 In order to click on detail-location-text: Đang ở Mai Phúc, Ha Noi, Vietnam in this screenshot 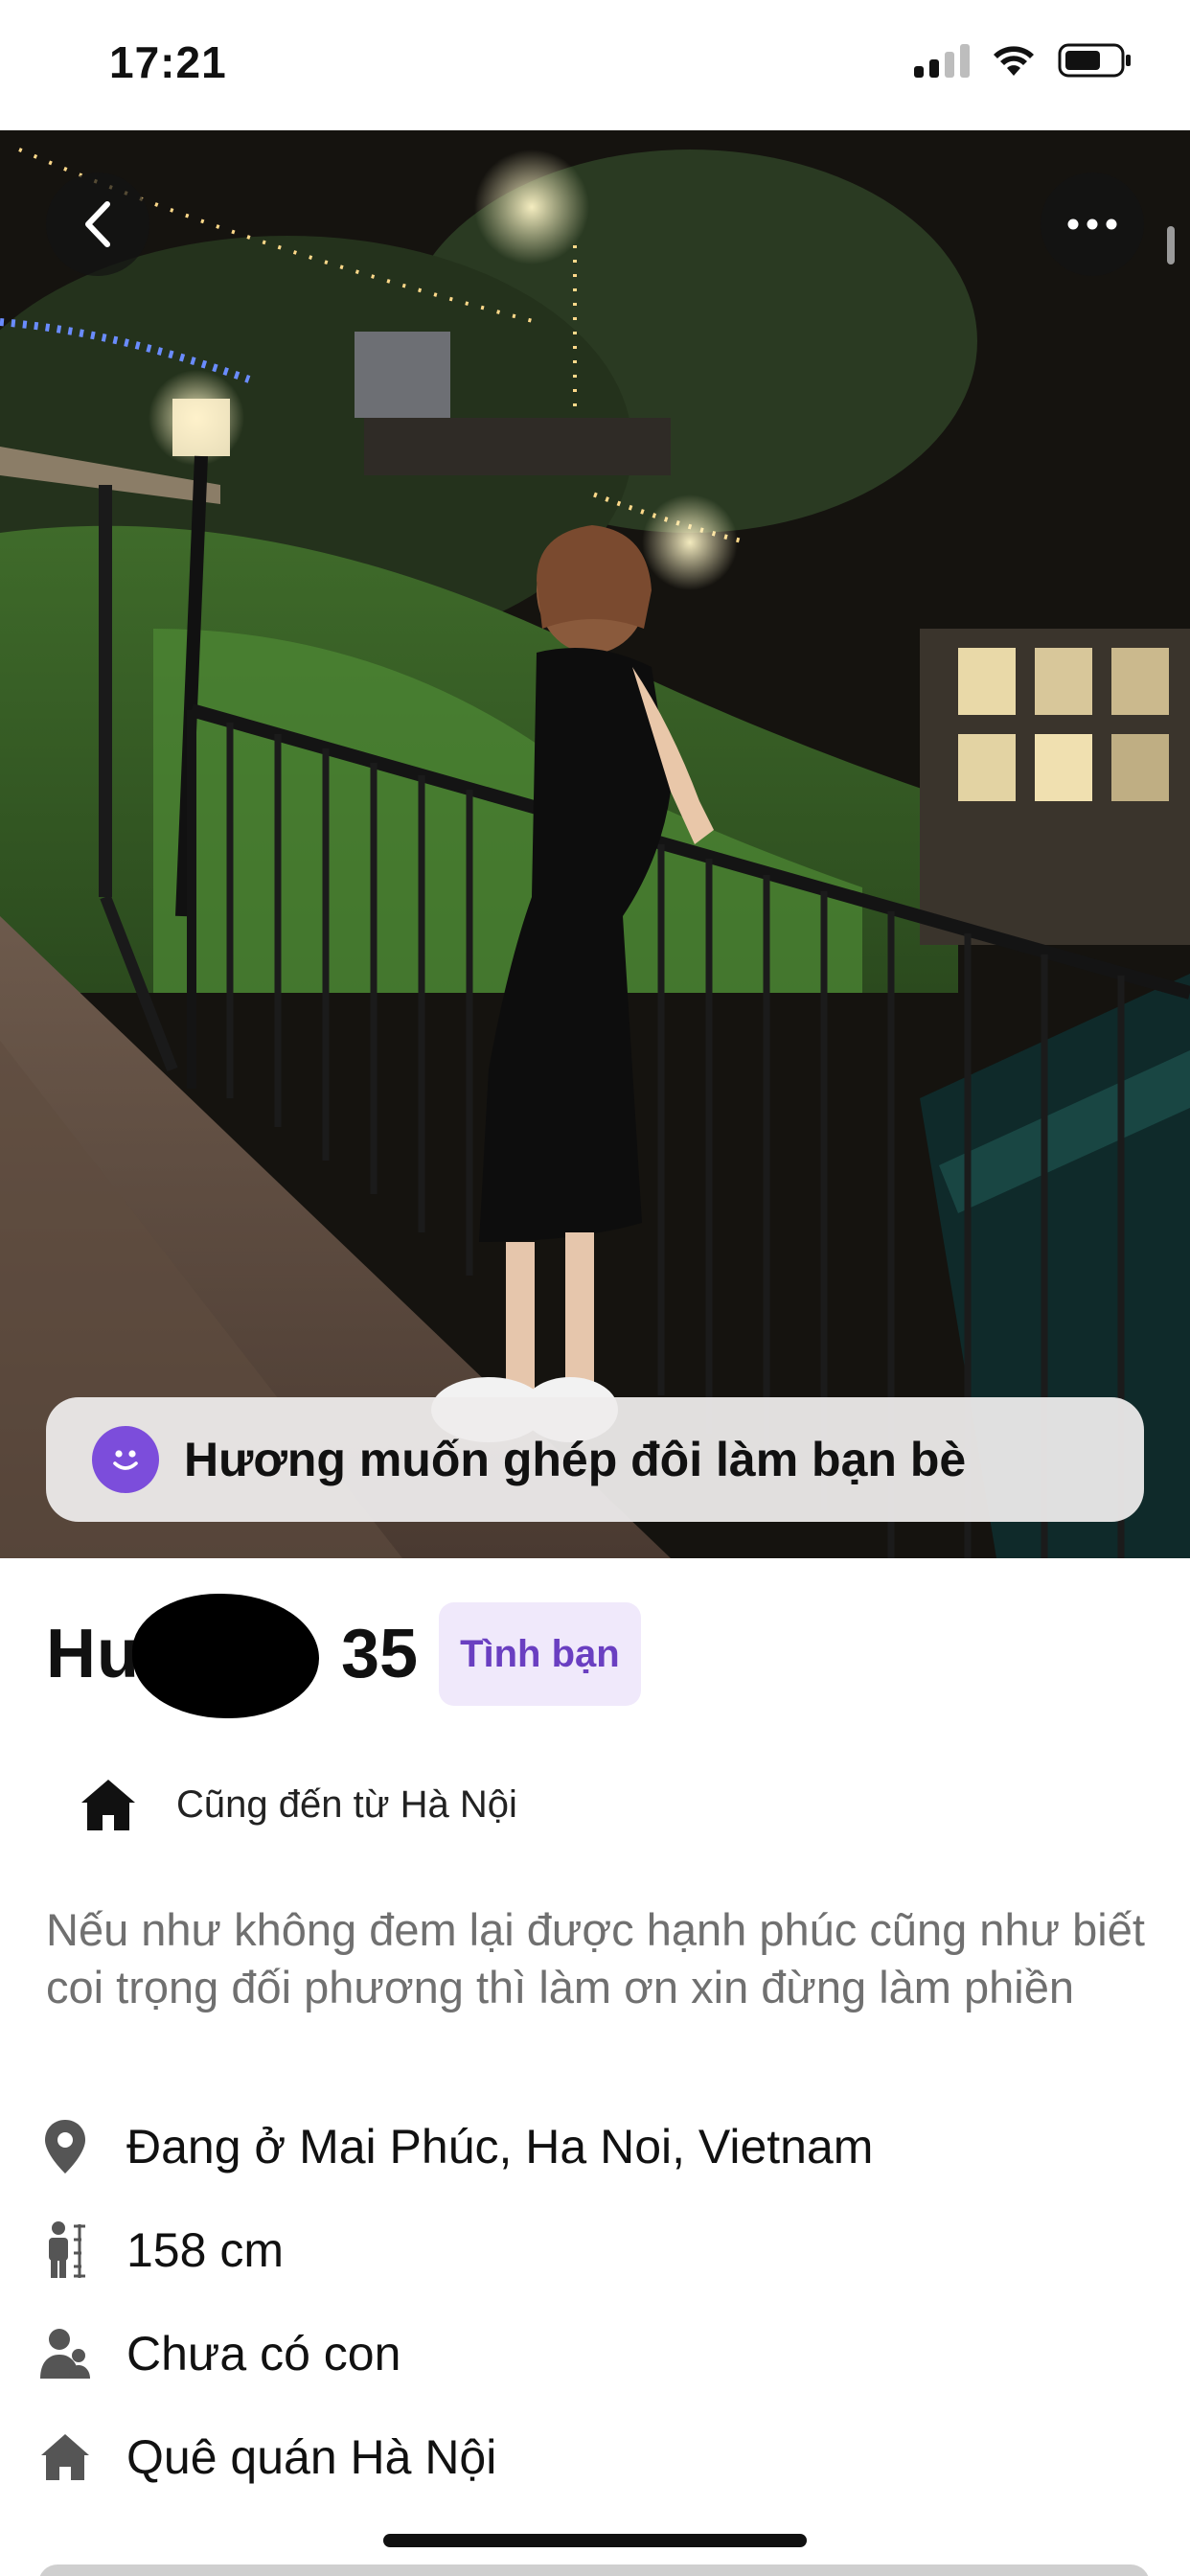, I will do `click(500, 2147)`.